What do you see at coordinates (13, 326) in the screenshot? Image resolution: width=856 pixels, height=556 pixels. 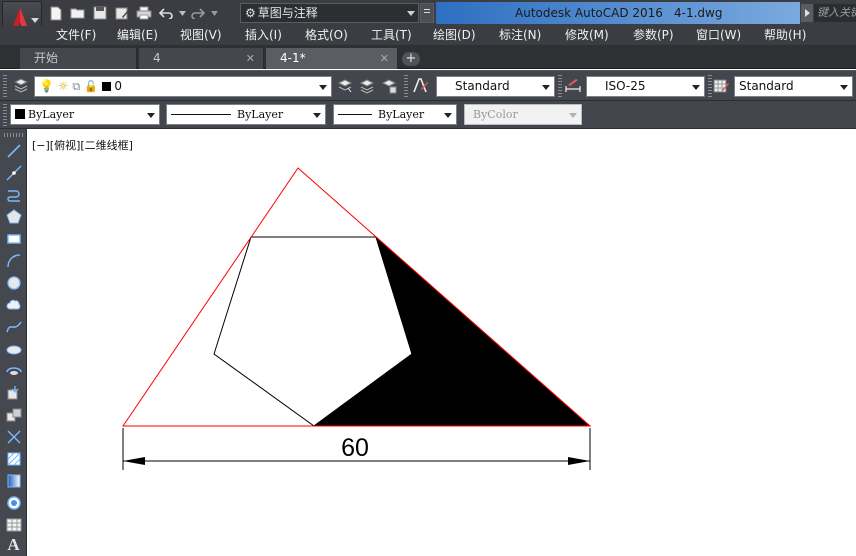 I see `spline-icon` at bounding box center [13, 326].